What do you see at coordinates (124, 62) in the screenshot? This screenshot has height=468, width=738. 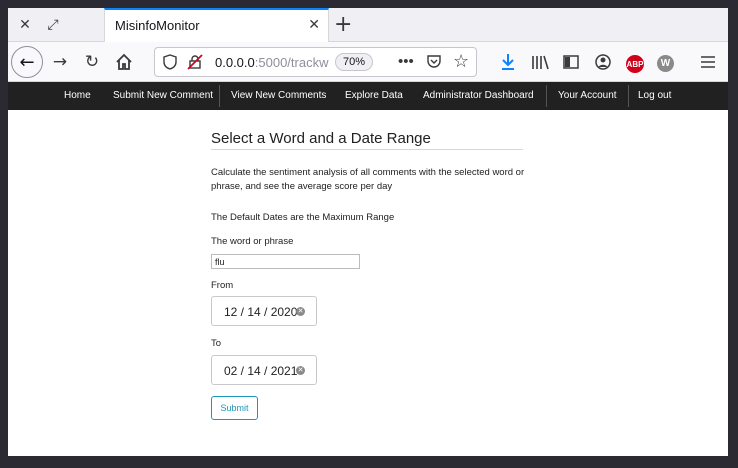 I see `home-icon` at bounding box center [124, 62].